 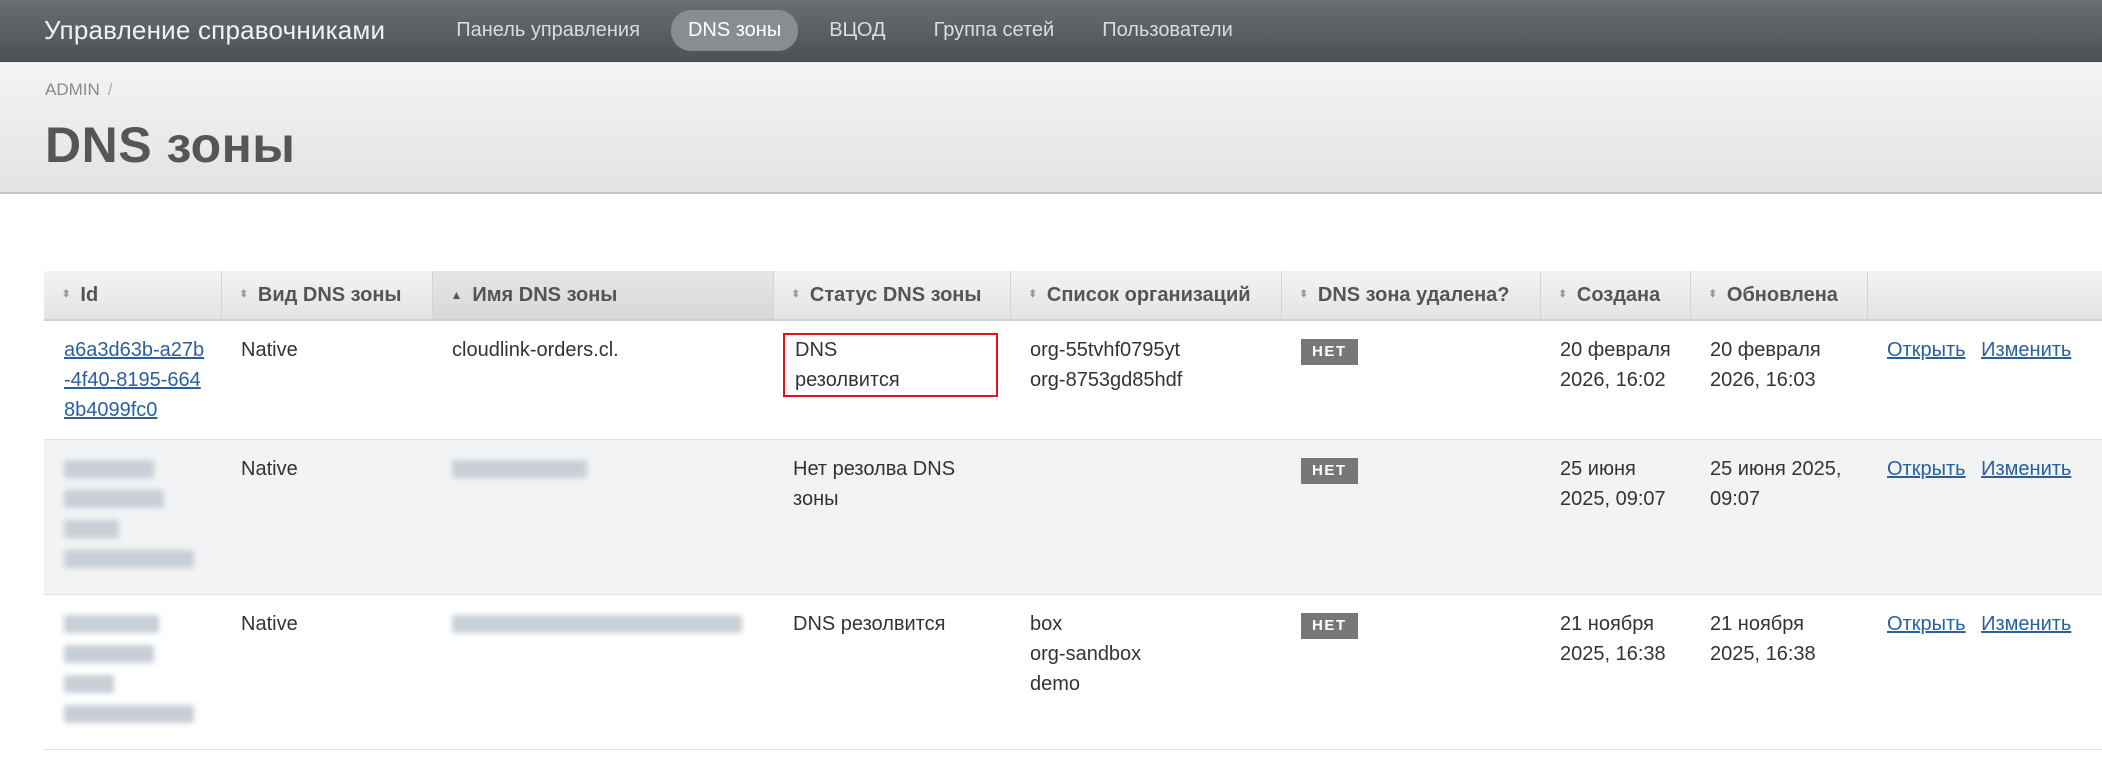 I want to click on organization-item: org-sandbox, so click(x=1086, y=654).